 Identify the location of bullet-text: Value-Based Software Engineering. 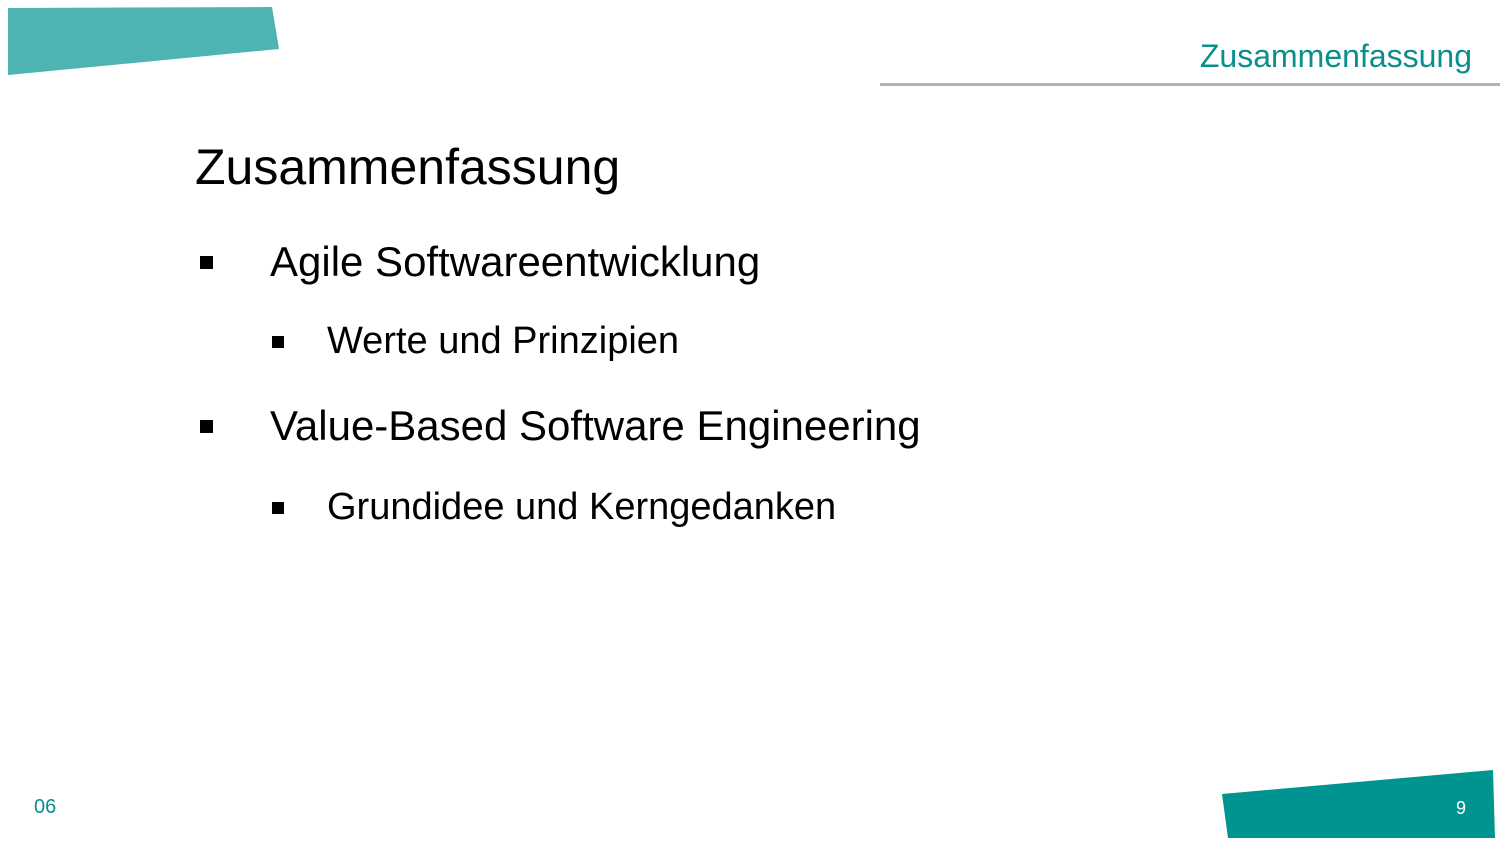
(595, 425).